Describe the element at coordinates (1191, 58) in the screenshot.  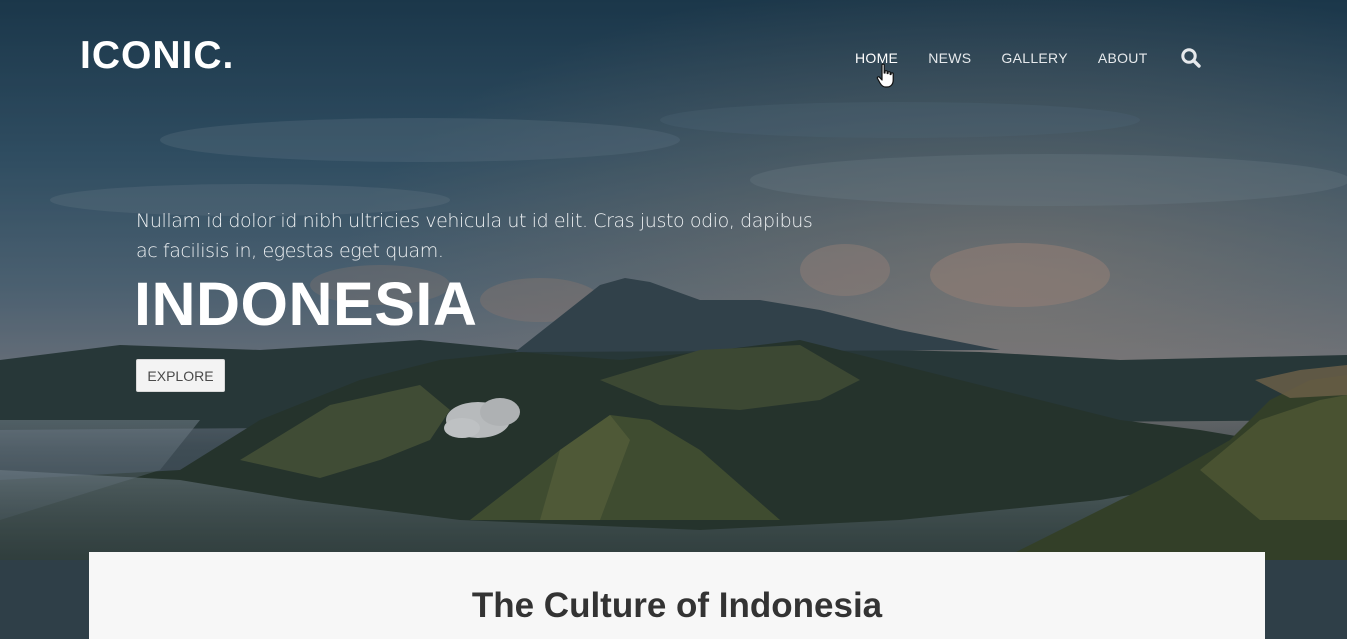
I see `search-icon` at that location.